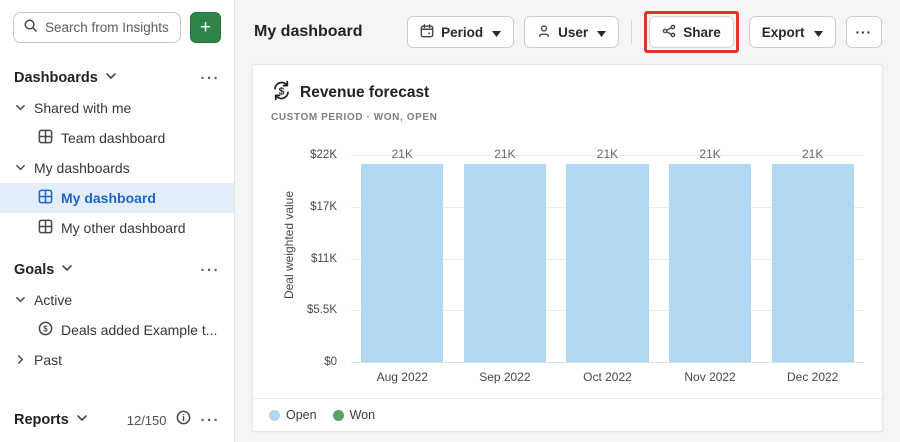 The width and height of the screenshot is (900, 442). What do you see at coordinates (427, 32) in the screenshot?
I see `calendar-icon` at bounding box center [427, 32].